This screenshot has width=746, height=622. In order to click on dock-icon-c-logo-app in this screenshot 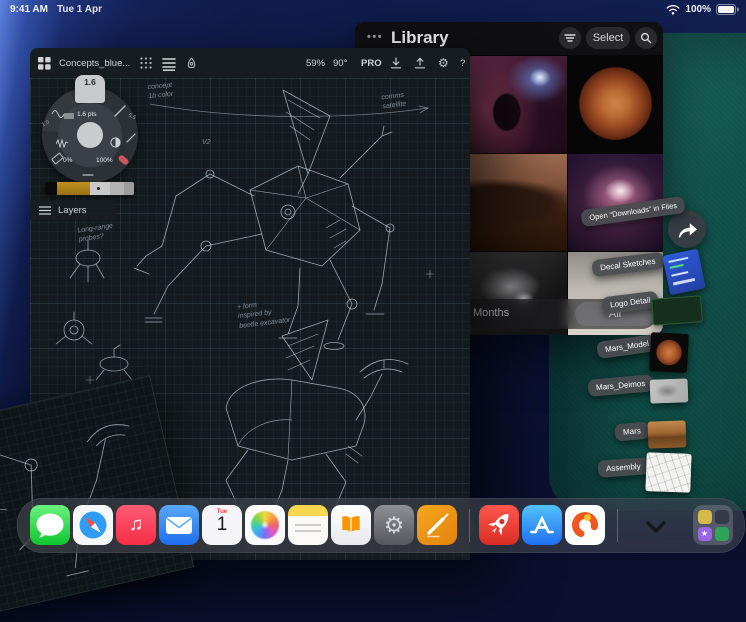, I will do `click(585, 525)`.